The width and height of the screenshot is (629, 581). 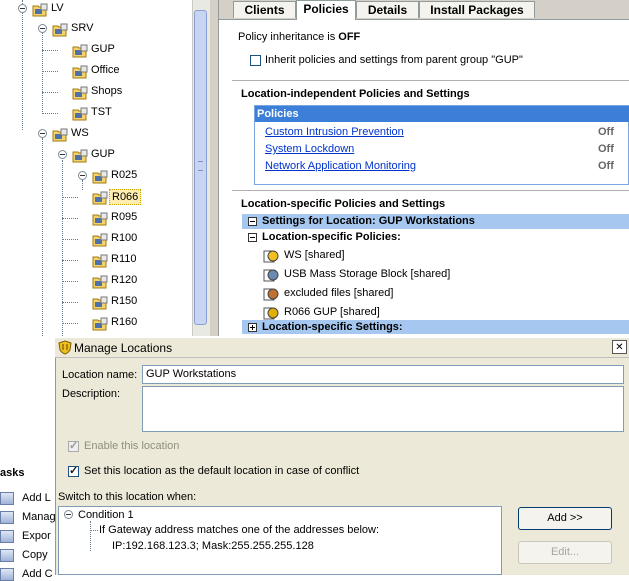 I want to click on switch-when-label: Switch to this location when:, so click(x=127, y=497).